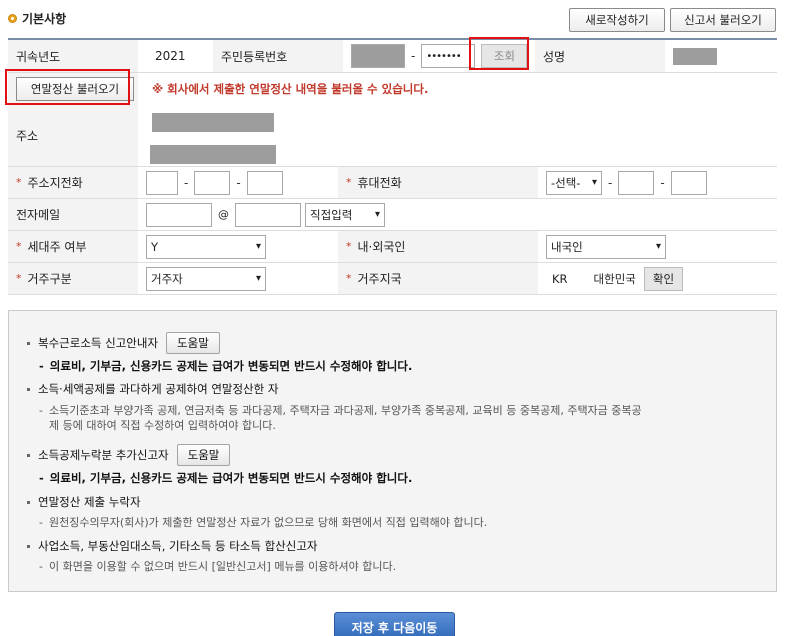 The image size is (785, 636). What do you see at coordinates (206, 278) in the screenshot?
I see `residency-select: 거주자 ▾` at bounding box center [206, 278].